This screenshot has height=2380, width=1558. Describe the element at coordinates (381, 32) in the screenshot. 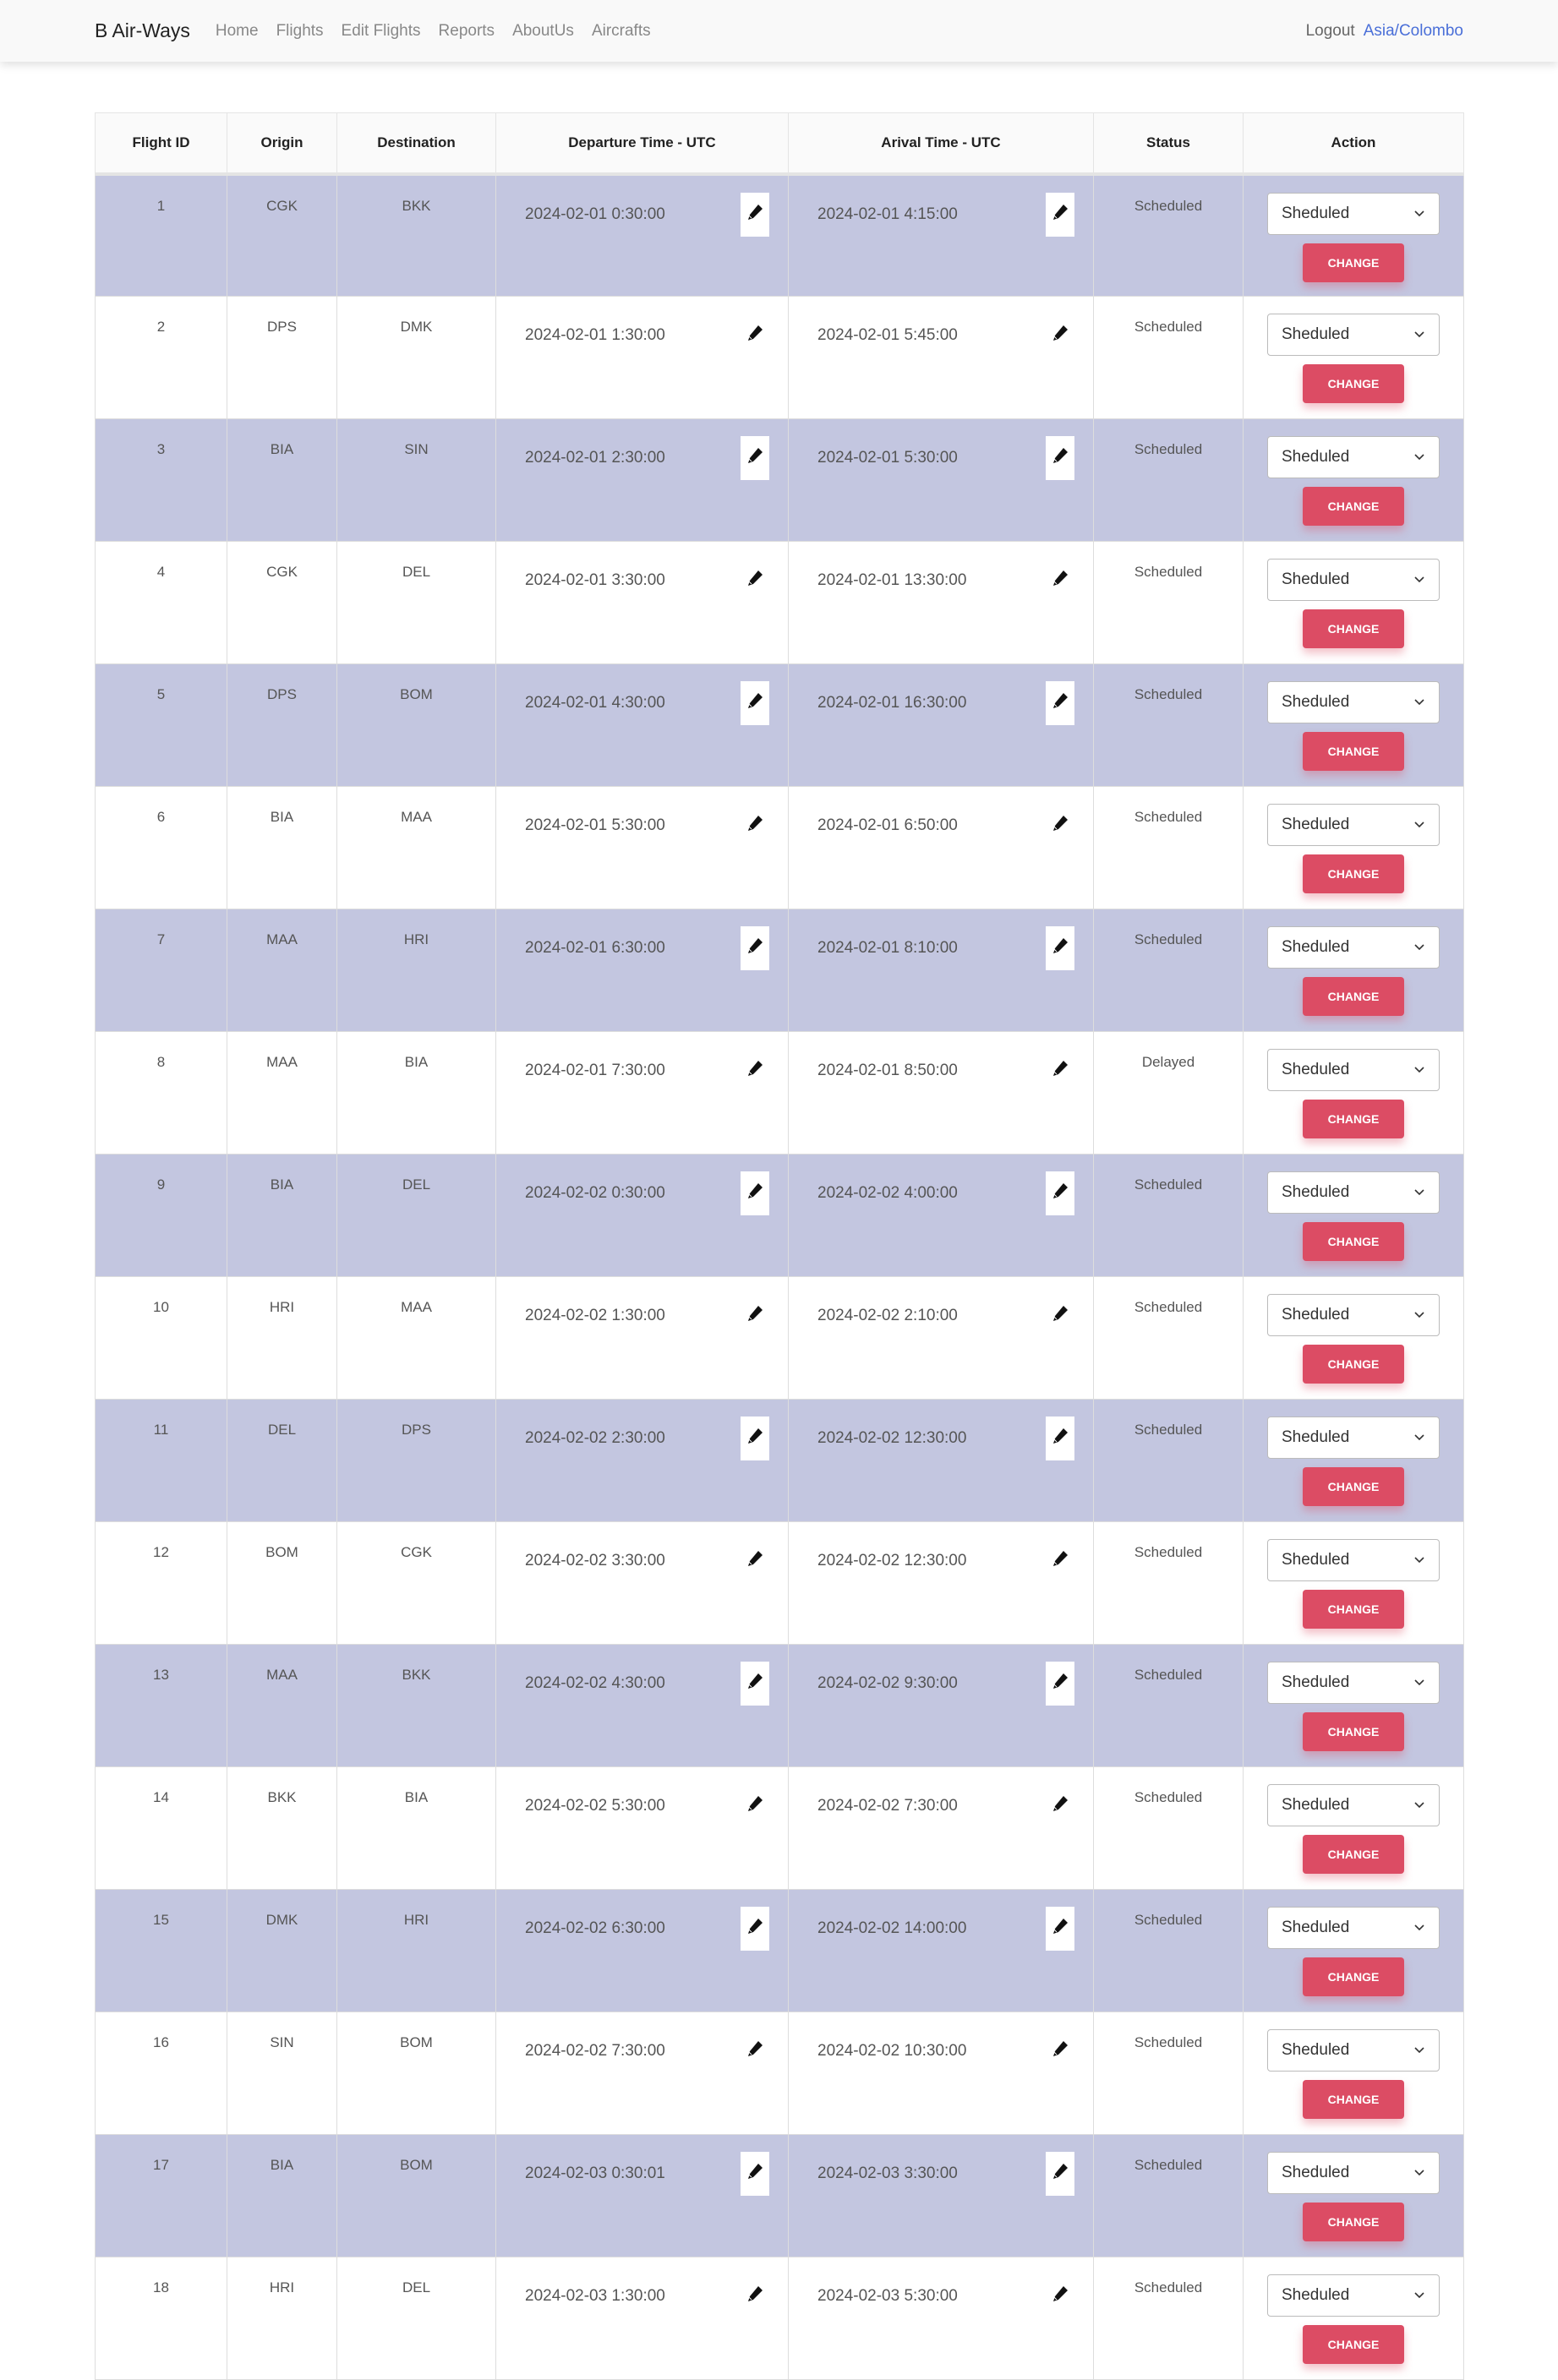

I see `nav-edit-flights: Edit Flights` at that location.